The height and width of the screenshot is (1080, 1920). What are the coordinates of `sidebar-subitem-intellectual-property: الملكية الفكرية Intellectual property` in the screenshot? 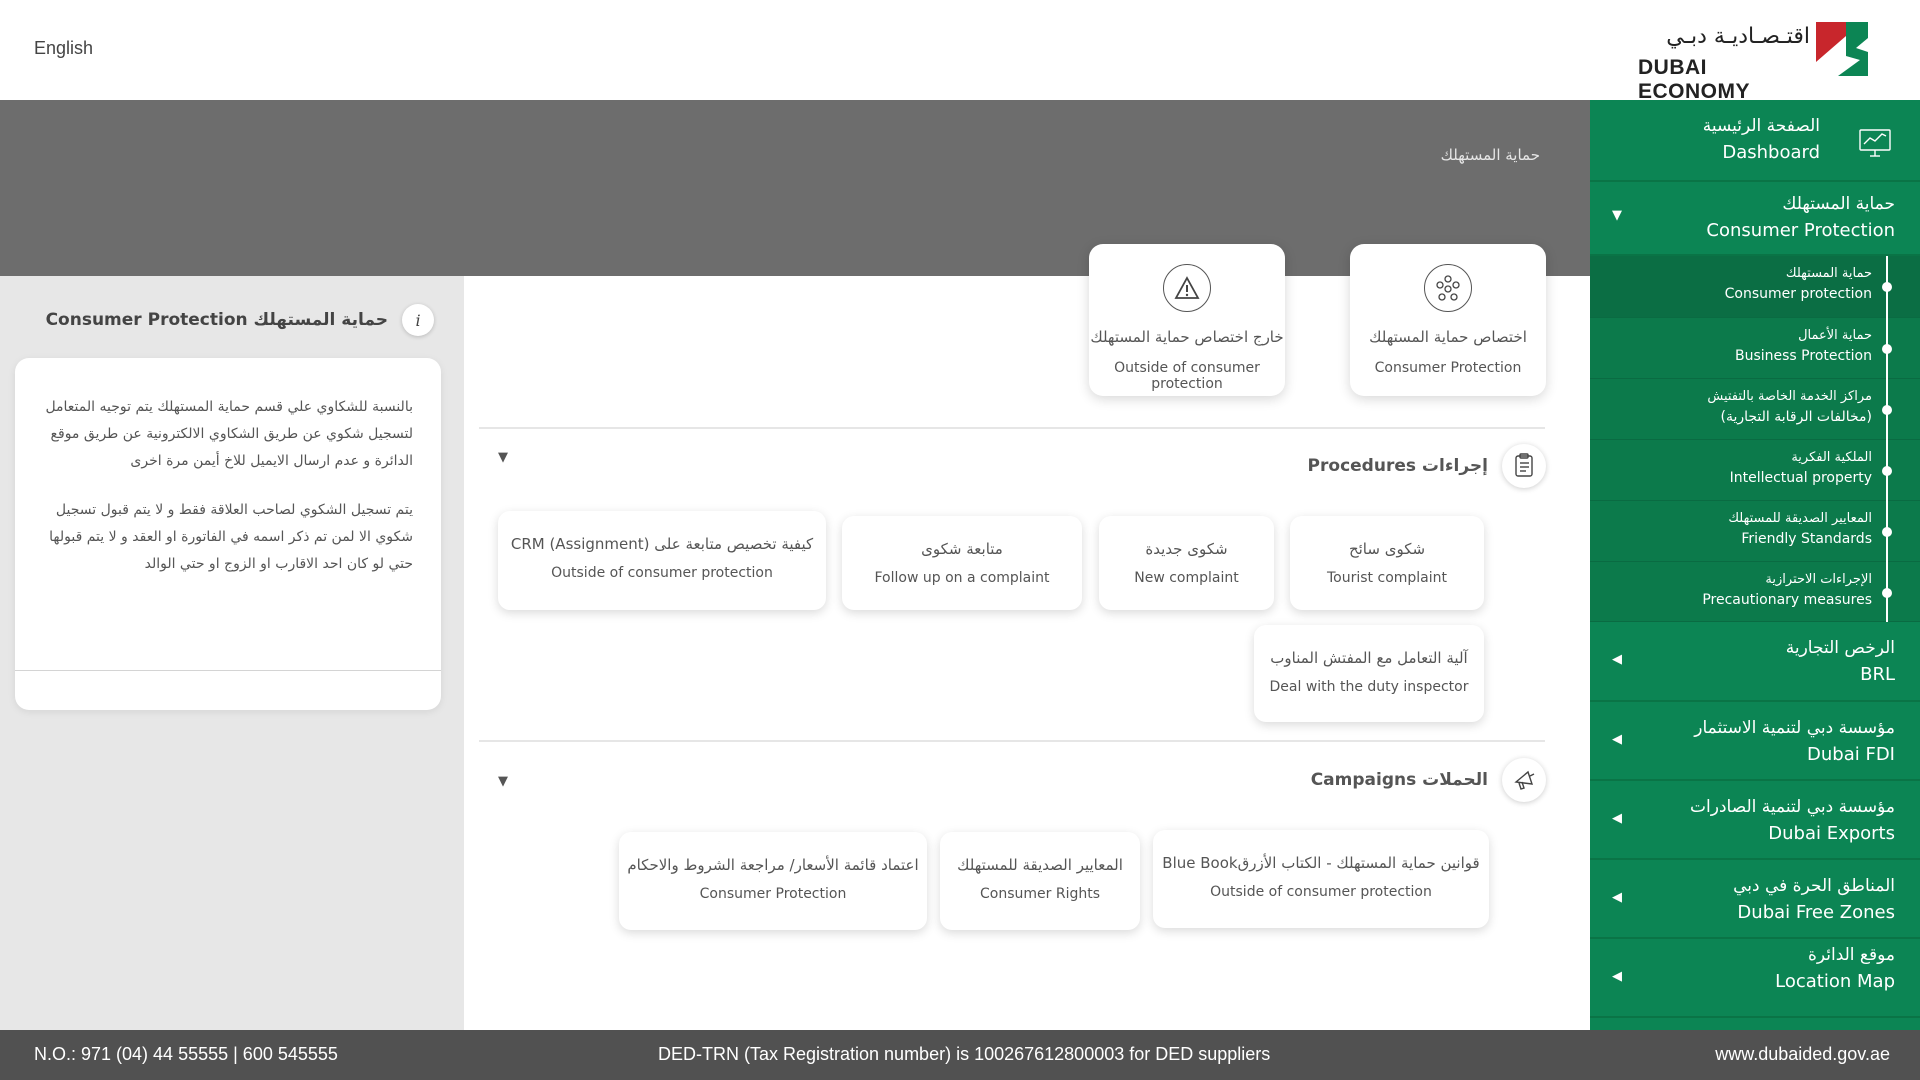 It's located at (1755, 470).